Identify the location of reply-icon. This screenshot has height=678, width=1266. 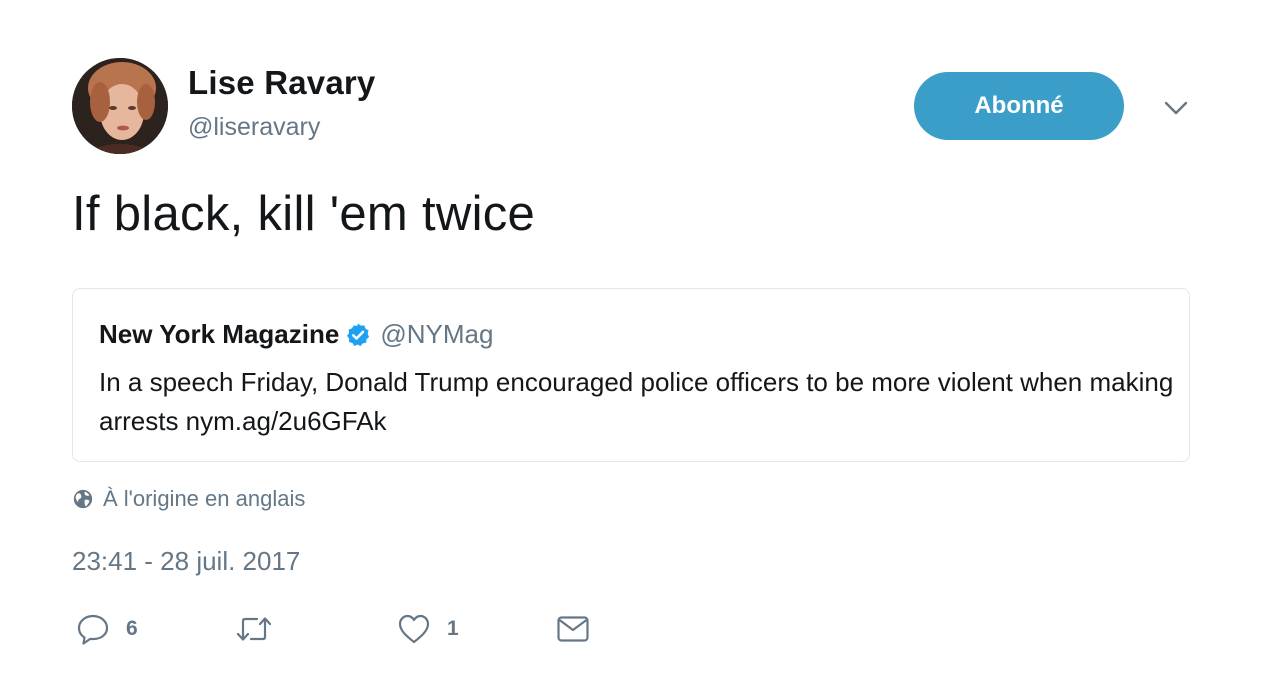
(93, 629).